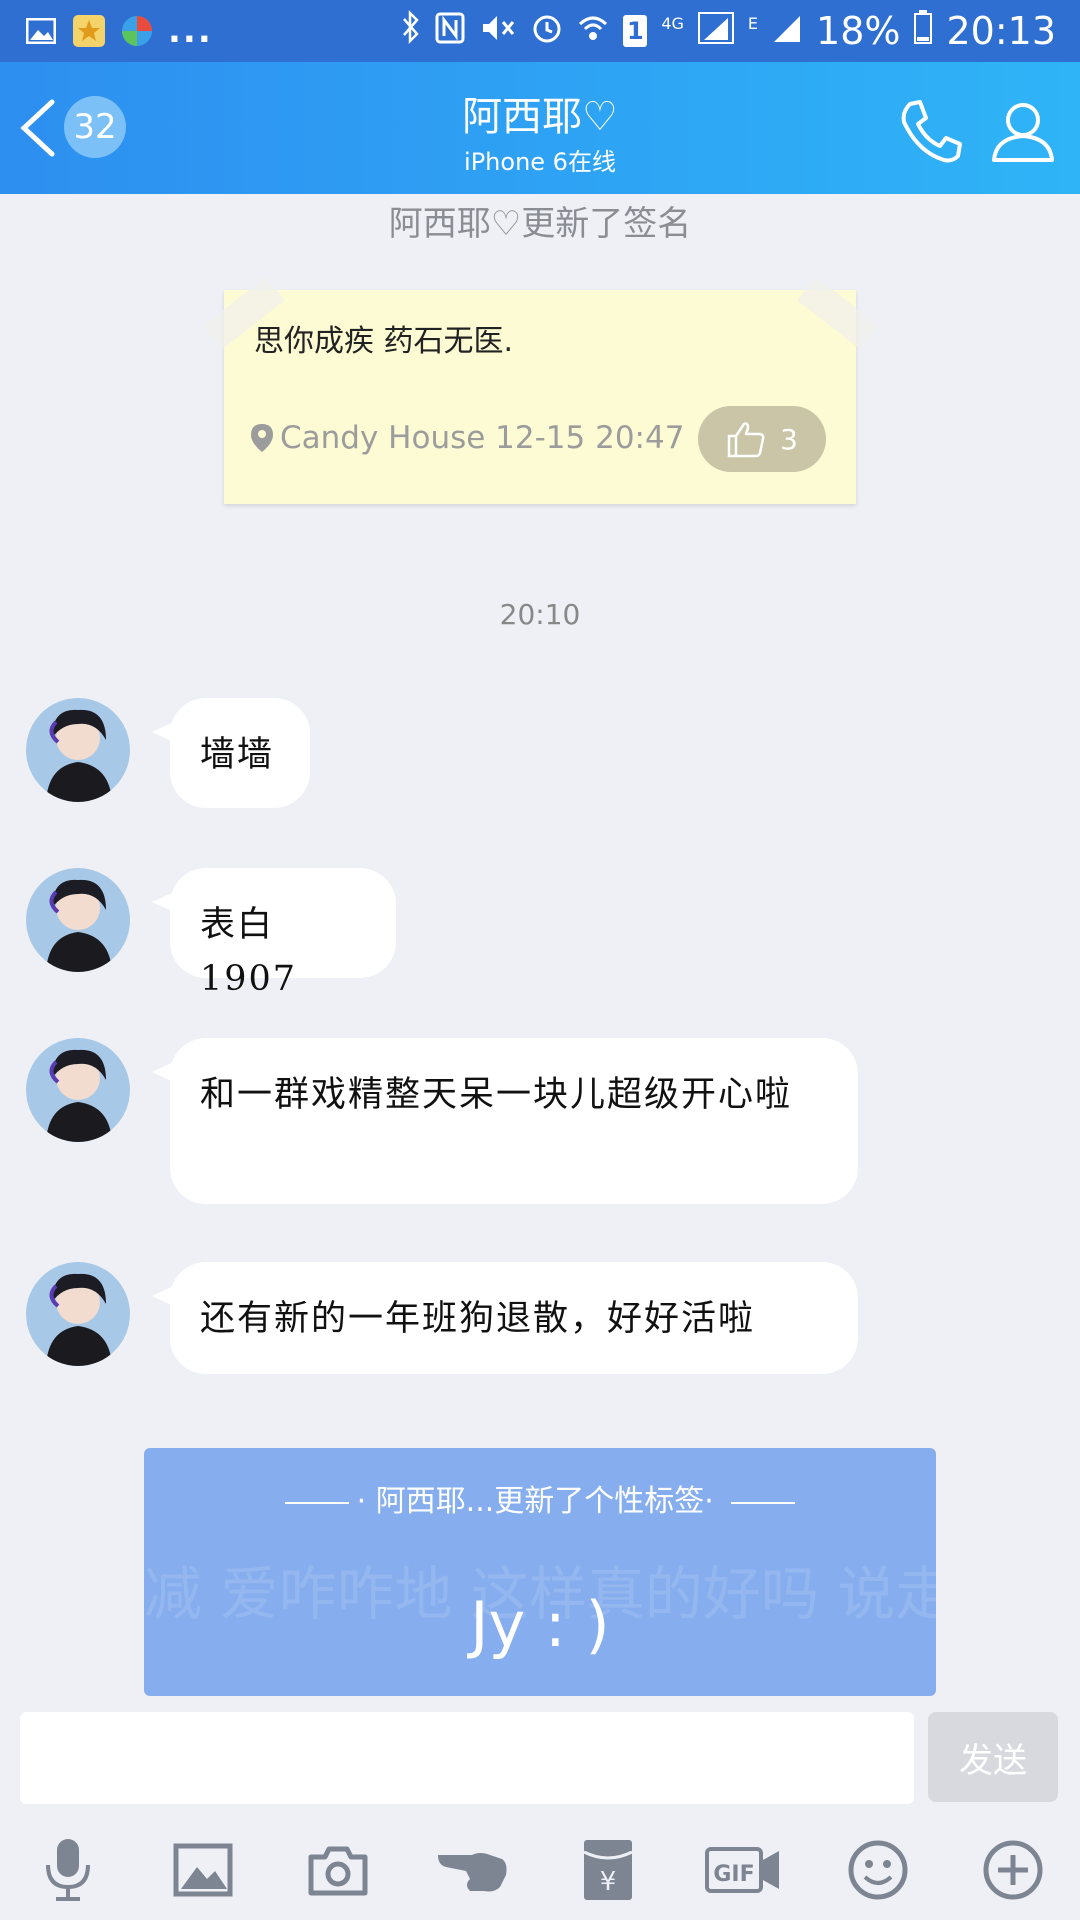 The height and width of the screenshot is (1920, 1080). I want to click on red-packet-icon: ¥, so click(608, 1870).